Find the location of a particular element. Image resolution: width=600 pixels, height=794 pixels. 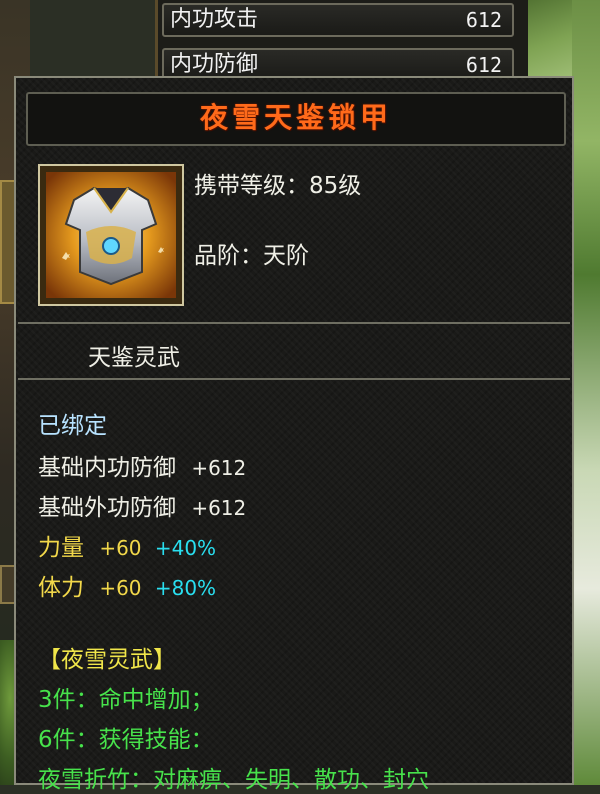

attr-name: 力量 is located at coordinates (61, 548).